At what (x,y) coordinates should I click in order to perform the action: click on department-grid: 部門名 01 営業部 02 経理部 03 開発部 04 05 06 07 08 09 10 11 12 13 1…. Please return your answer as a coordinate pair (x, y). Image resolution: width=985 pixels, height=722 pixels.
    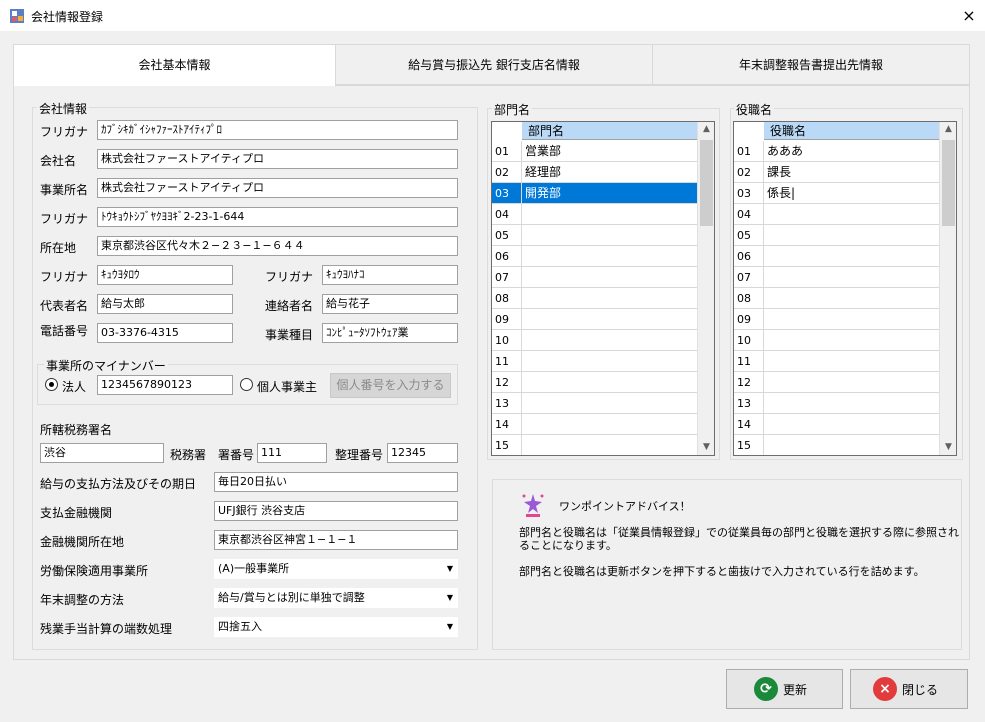
    Looking at the image, I should click on (603, 288).